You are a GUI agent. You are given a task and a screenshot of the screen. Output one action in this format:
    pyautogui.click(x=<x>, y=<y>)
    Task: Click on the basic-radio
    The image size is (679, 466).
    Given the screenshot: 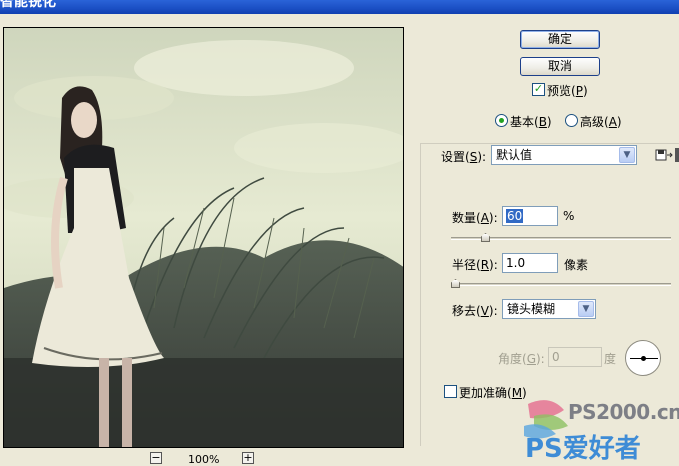 What is the action you would take?
    pyautogui.click(x=501, y=120)
    